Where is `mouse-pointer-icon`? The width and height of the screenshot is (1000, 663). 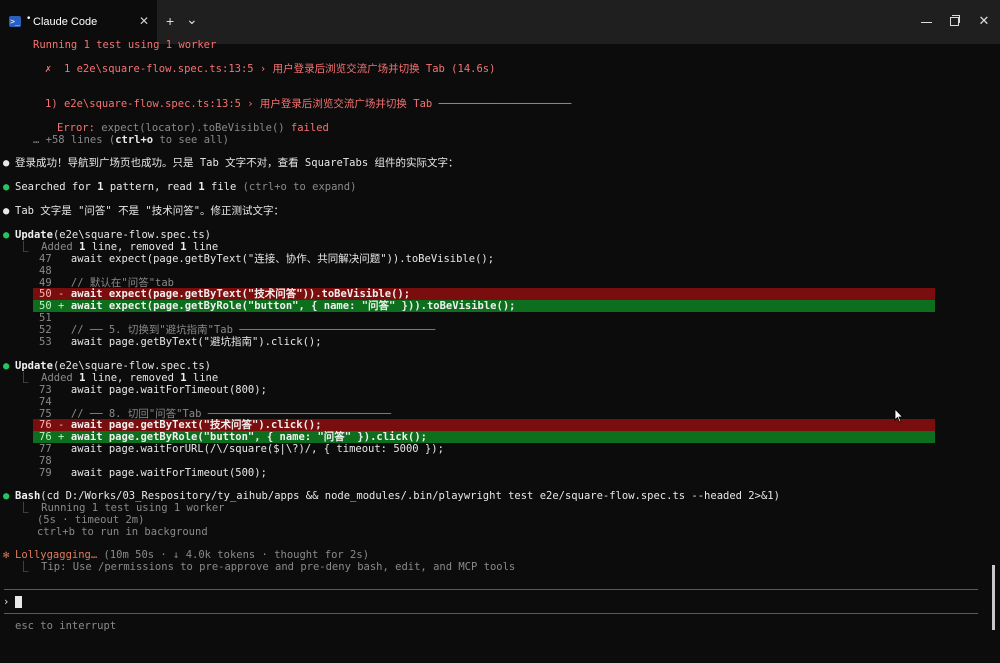
mouse-pointer-icon is located at coordinates (899, 415).